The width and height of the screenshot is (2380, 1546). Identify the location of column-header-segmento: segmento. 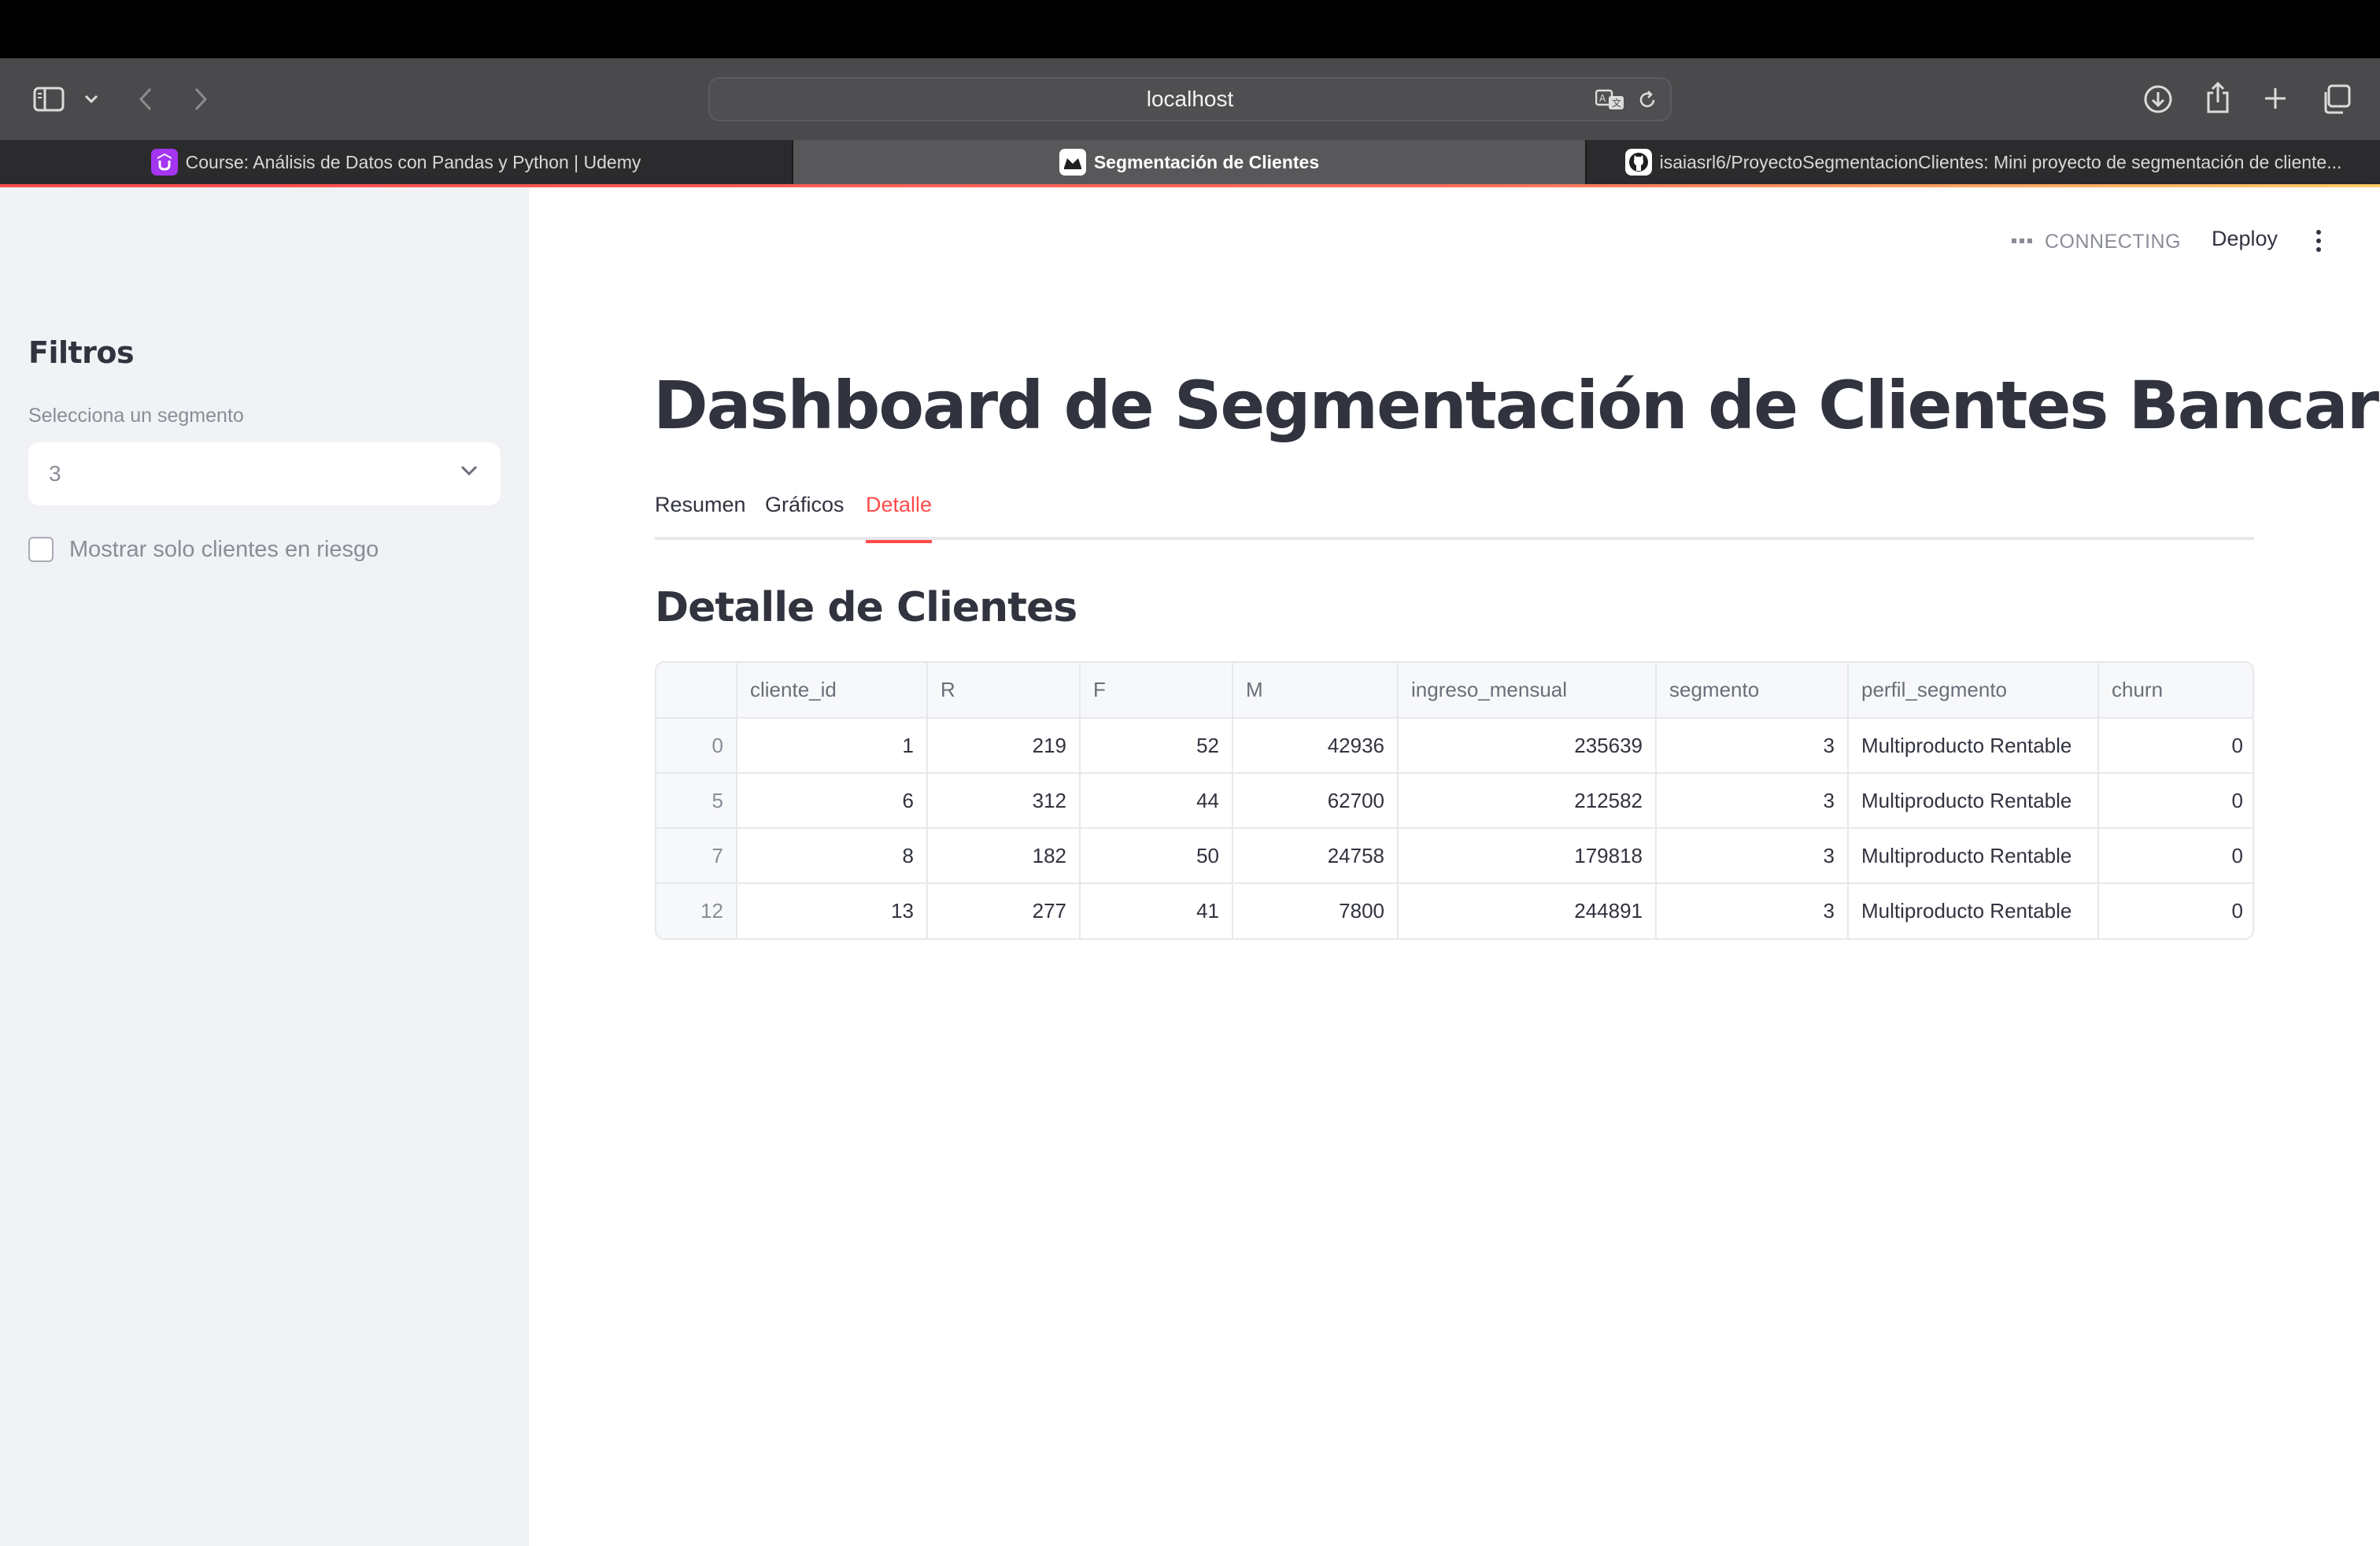
(1752, 691).